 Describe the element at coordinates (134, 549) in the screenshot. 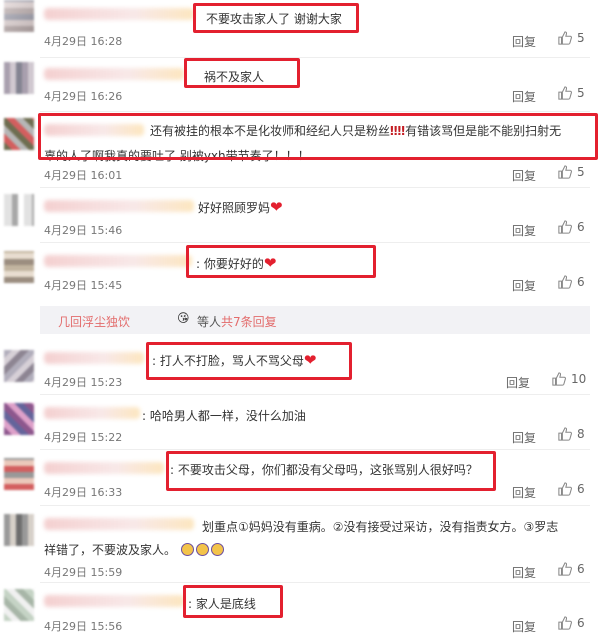

I see `comment-text-line2: 祥错了，不要波及家人。` at that location.